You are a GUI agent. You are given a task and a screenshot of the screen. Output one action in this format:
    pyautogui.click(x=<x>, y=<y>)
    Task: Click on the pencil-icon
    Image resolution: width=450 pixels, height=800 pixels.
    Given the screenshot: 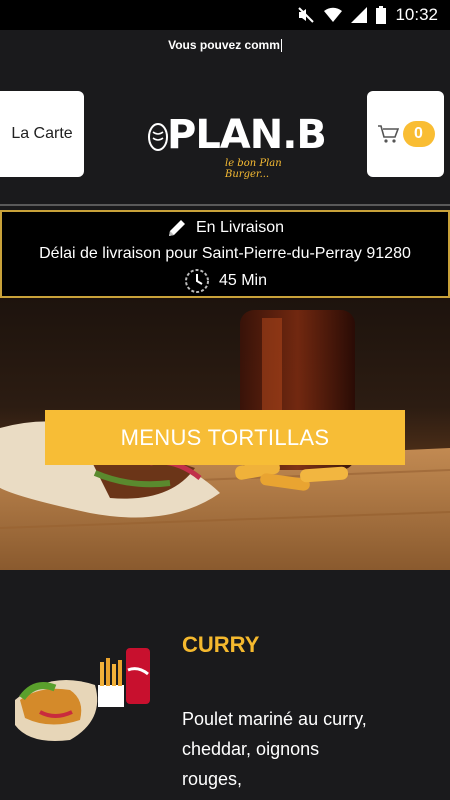 What is the action you would take?
    pyautogui.click(x=177, y=228)
    